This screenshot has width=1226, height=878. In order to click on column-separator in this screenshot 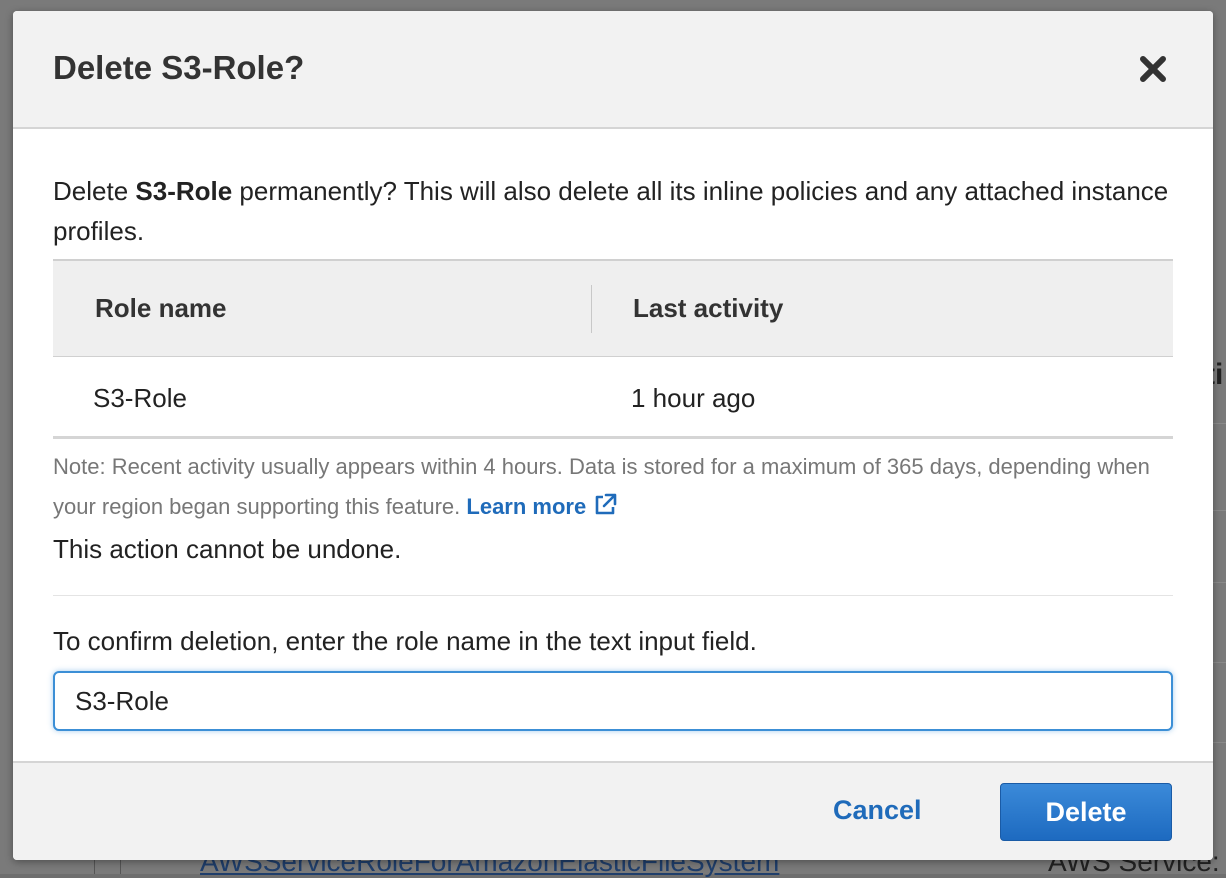, I will do `click(591, 309)`.